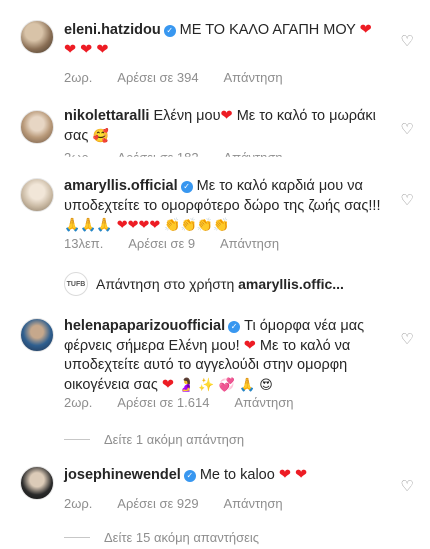 The height and width of the screenshot is (549, 430). Describe the element at coordinates (106, 116) in the screenshot. I see `username: nikolettaralli` at that location.